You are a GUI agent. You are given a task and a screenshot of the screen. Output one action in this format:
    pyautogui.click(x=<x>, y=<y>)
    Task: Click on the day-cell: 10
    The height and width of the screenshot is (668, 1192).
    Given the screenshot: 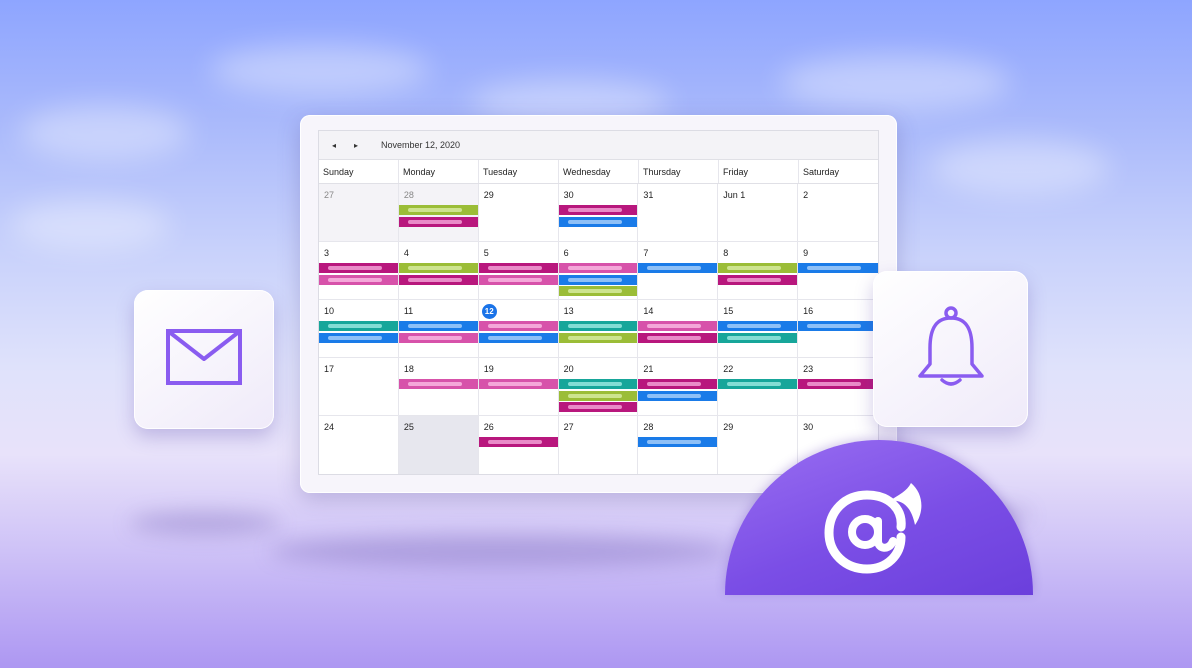 What is the action you would take?
    pyautogui.click(x=359, y=329)
    